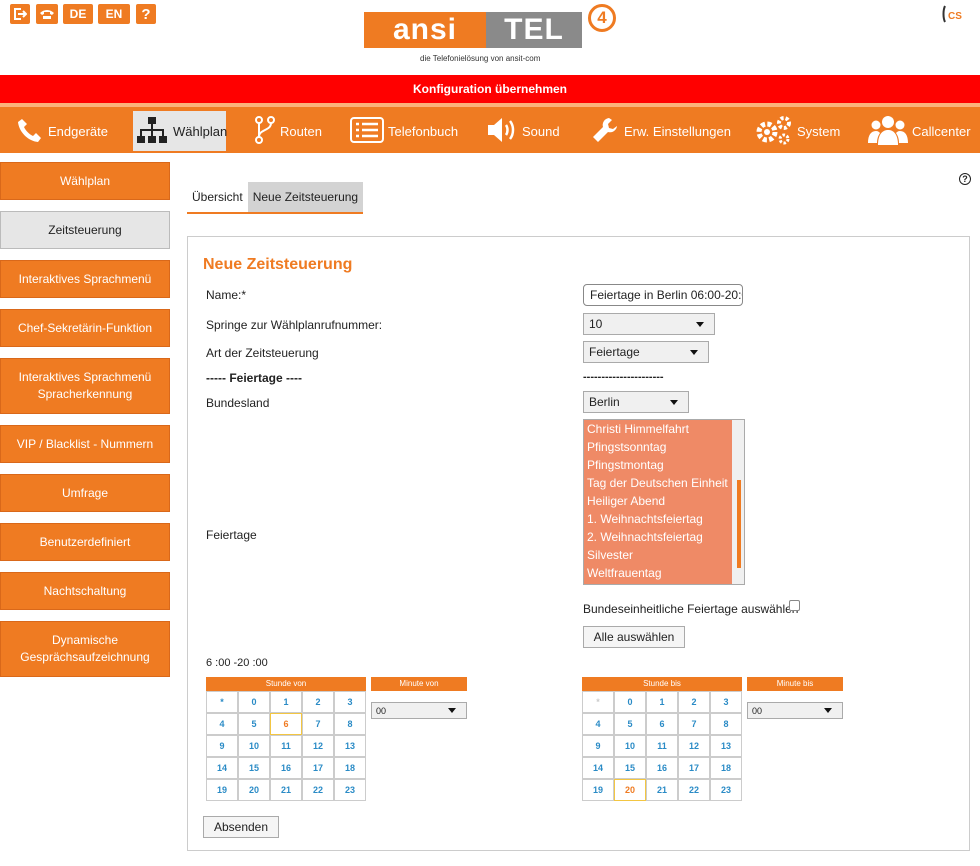  I want to click on scrollbar, so click(738, 502).